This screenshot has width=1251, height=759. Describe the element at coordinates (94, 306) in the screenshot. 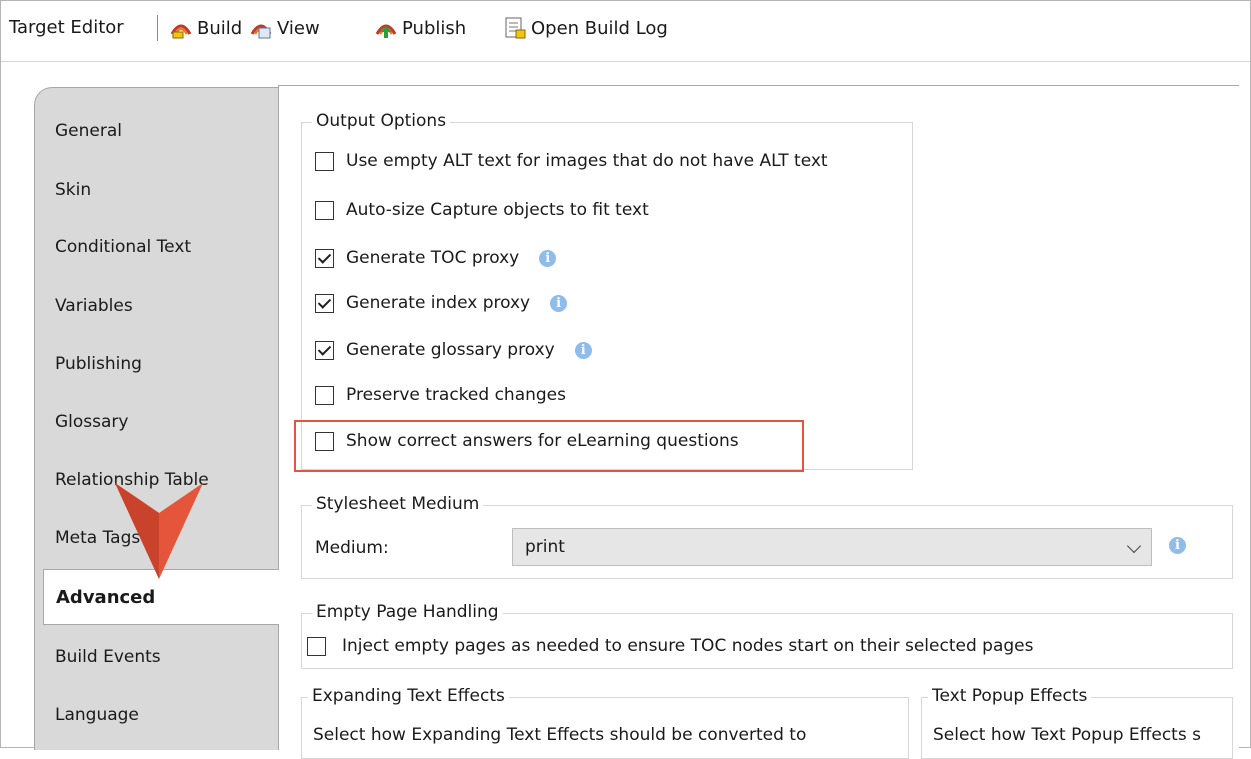

I see `tab-label: Variables` at that location.